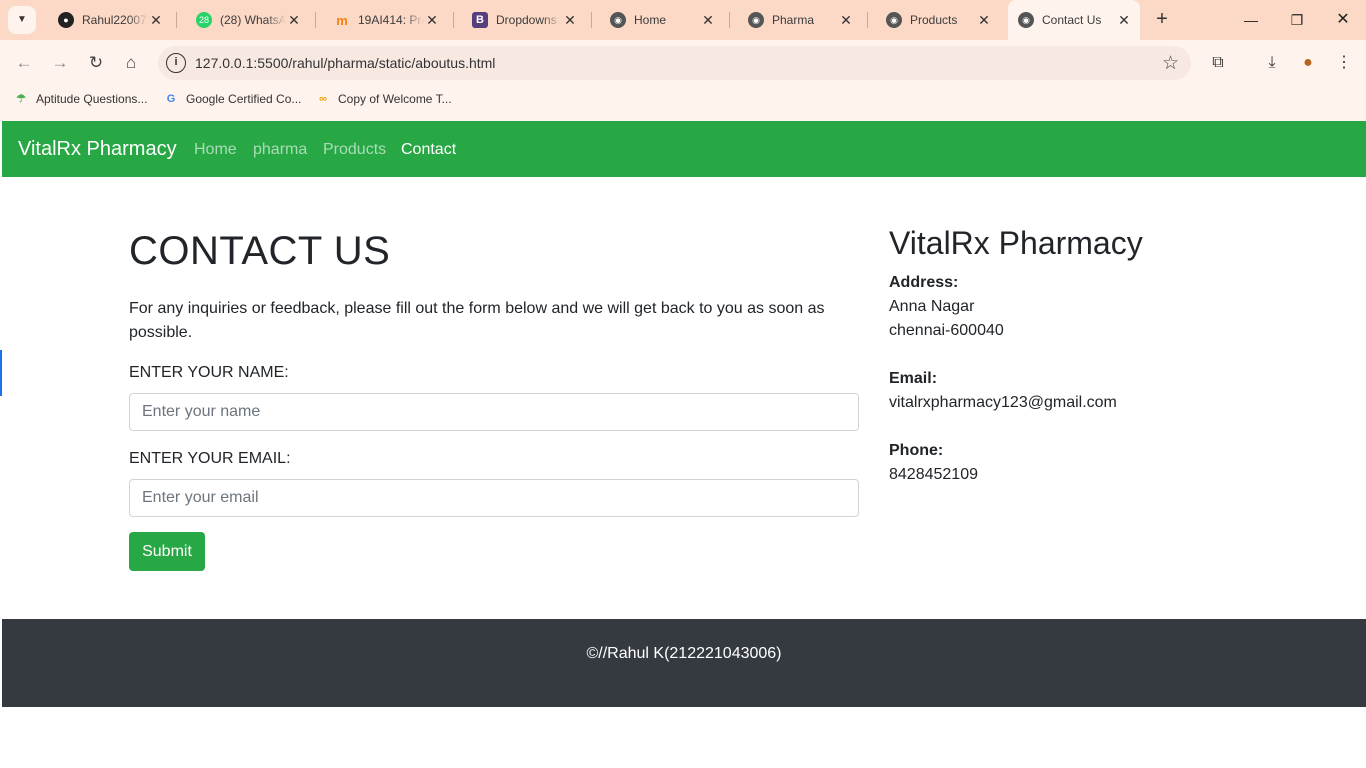 The width and height of the screenshot is (1366, 768). Describe the element at coordinates (1218, 63) in the screenshot. I see `extensions-icon: ⧉` at that location.